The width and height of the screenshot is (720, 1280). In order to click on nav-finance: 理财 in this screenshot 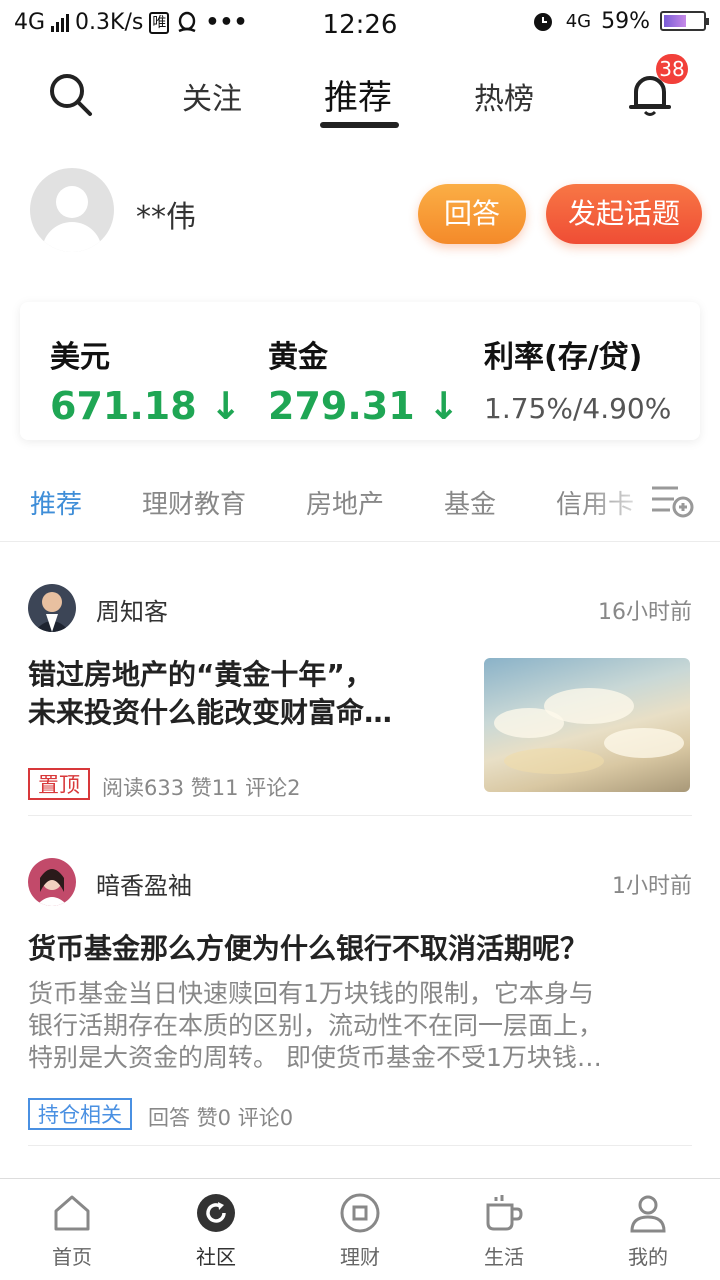, I will do `click(360, 1231)`.